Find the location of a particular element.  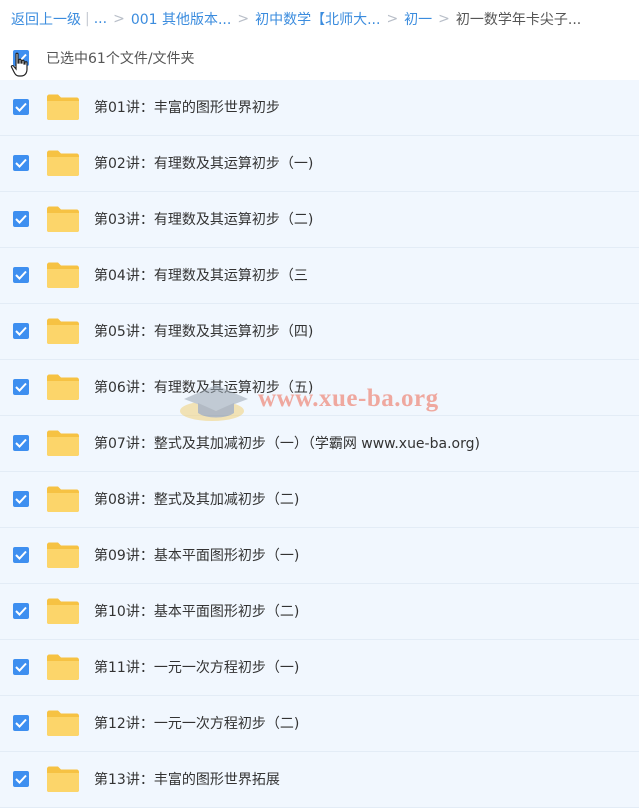

file-row: 第09讲：基本平面图形初步（一) is located at coordinates (319, 556).